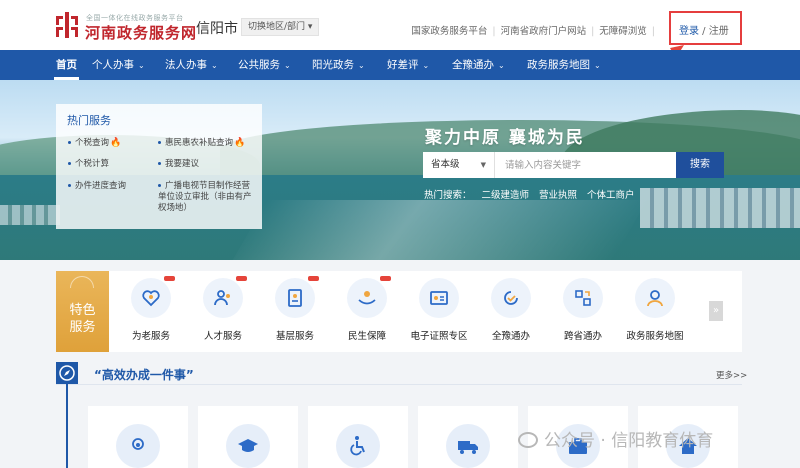 The width and height of the screenshot is (800, 468). I want to click on wheelchair-icon, so click(357, 446).